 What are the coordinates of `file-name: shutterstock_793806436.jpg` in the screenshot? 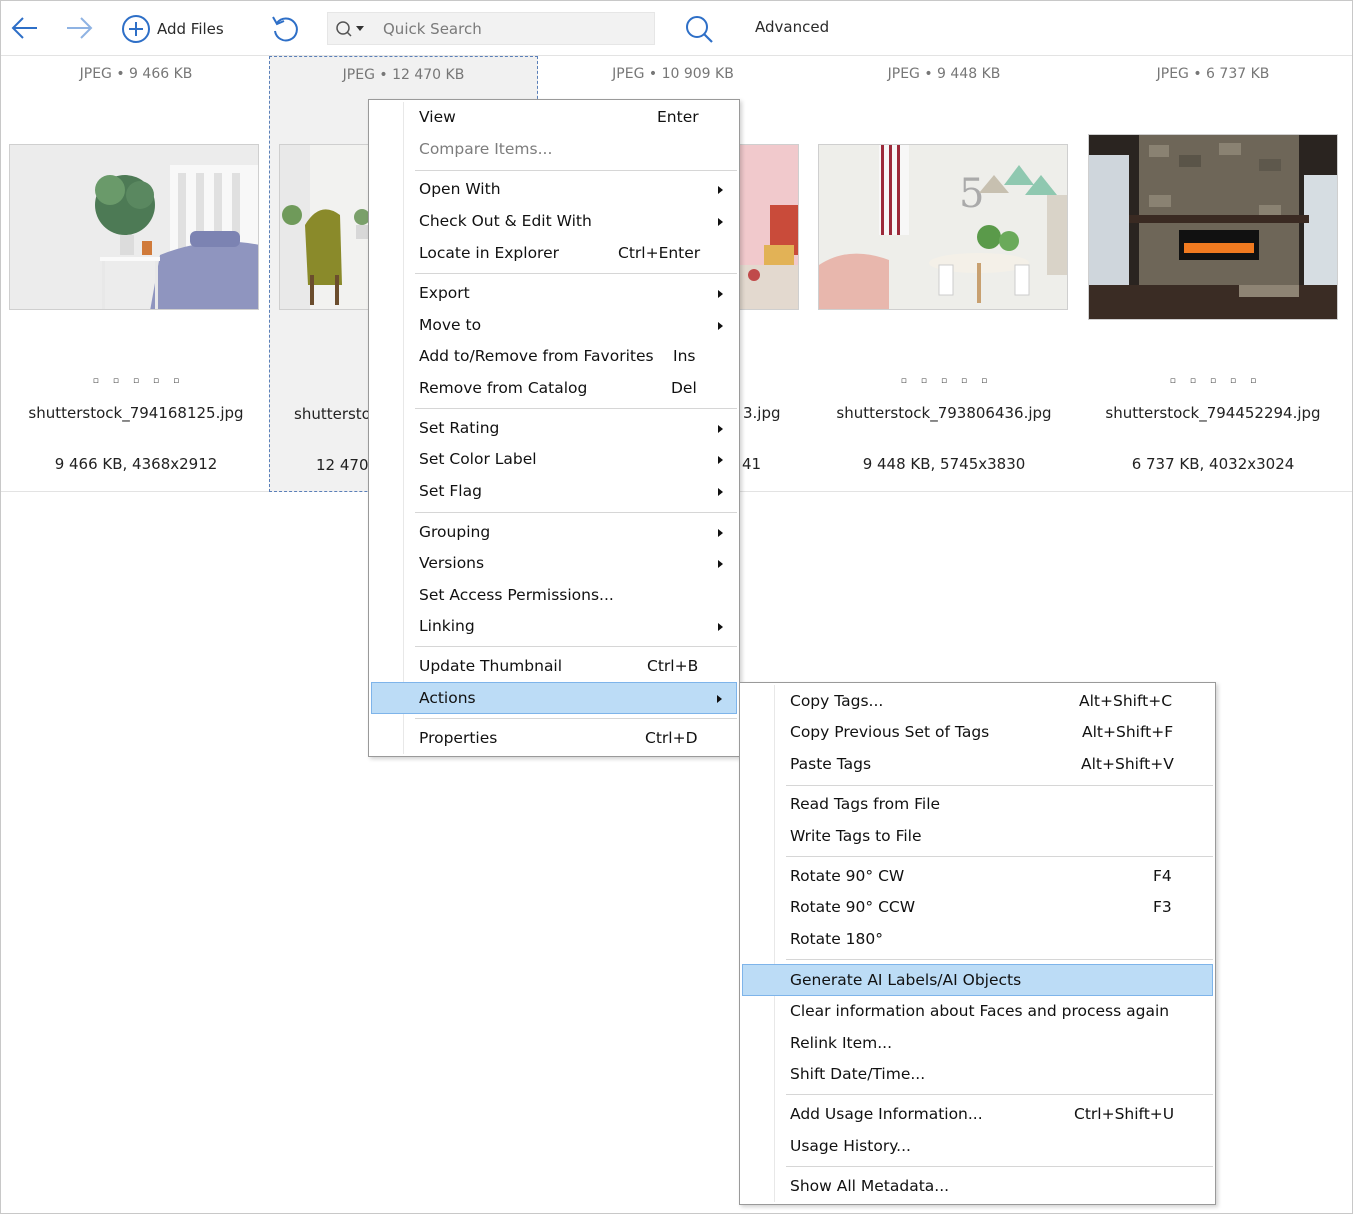 It's located at (944, 413).